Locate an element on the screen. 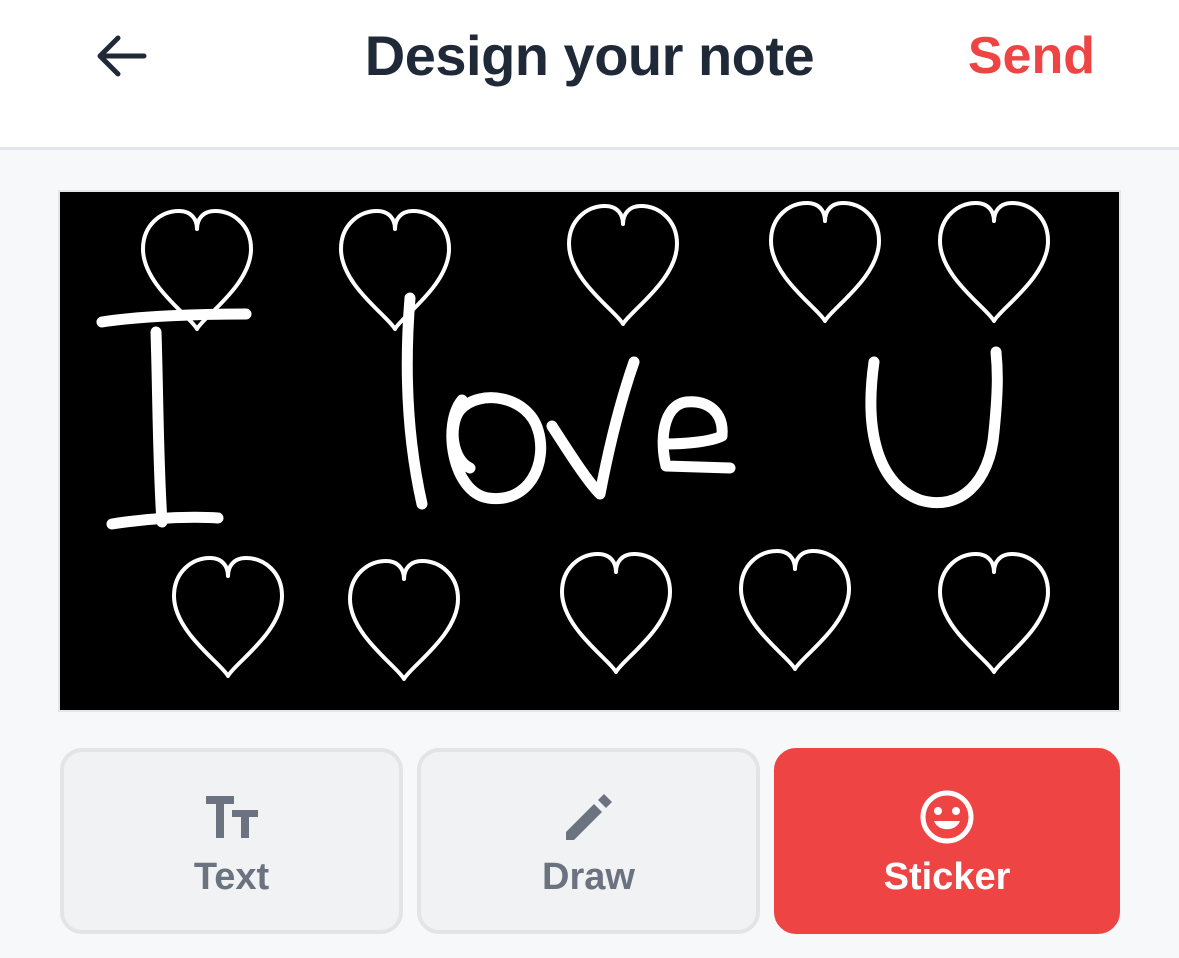 The width and height of the screenshot is (1179, 958). draw-tool-button: Draw is located at coordinates (588, 841).